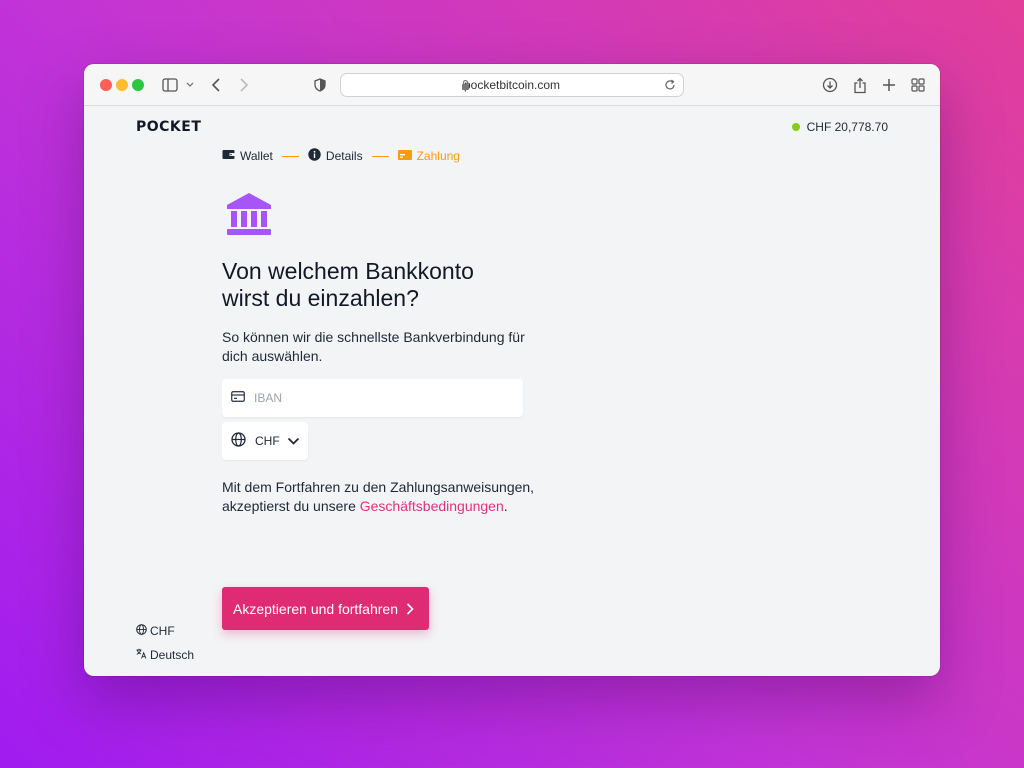 This screenshot has width=1024, height=768. What do you see at coordinates (106, 85) in the screenshot?
I see `close-window-button` at bounding box center [106, 85].